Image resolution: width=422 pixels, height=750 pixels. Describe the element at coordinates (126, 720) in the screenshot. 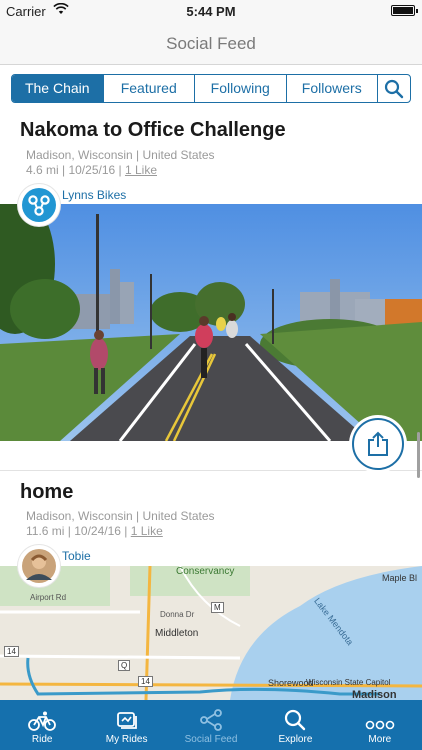

I see `my-rides-icon` at that location.